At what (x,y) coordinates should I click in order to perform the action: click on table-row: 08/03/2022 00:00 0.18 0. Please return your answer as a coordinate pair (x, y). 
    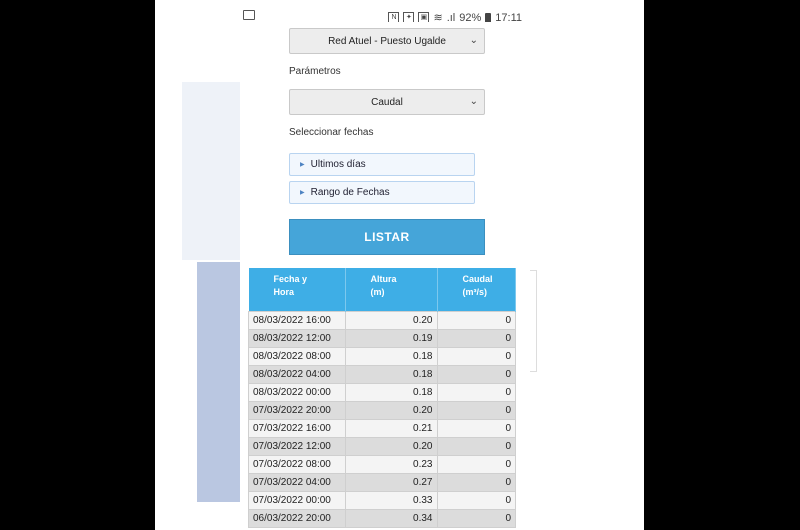
    Looking at the image, I should click on (382, 392).